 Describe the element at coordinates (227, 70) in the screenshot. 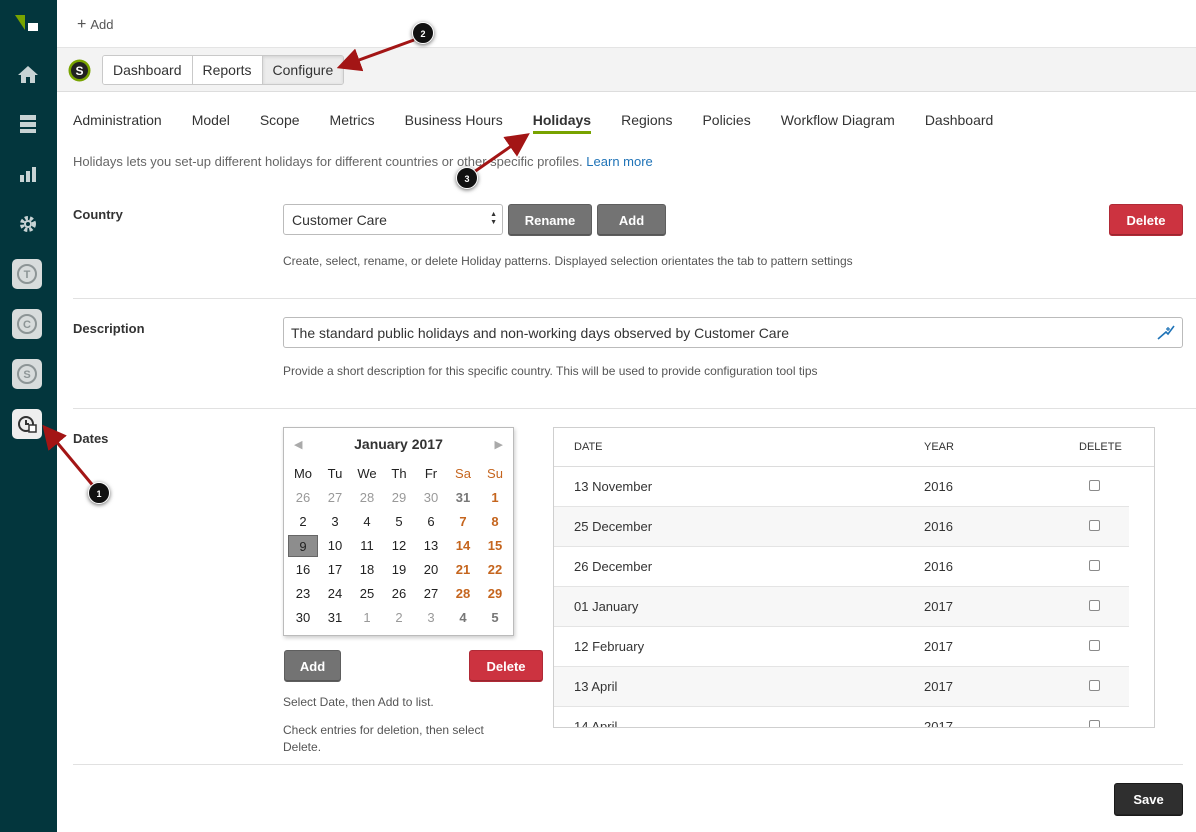

I see `app-tab-reports: Reports` at that location.